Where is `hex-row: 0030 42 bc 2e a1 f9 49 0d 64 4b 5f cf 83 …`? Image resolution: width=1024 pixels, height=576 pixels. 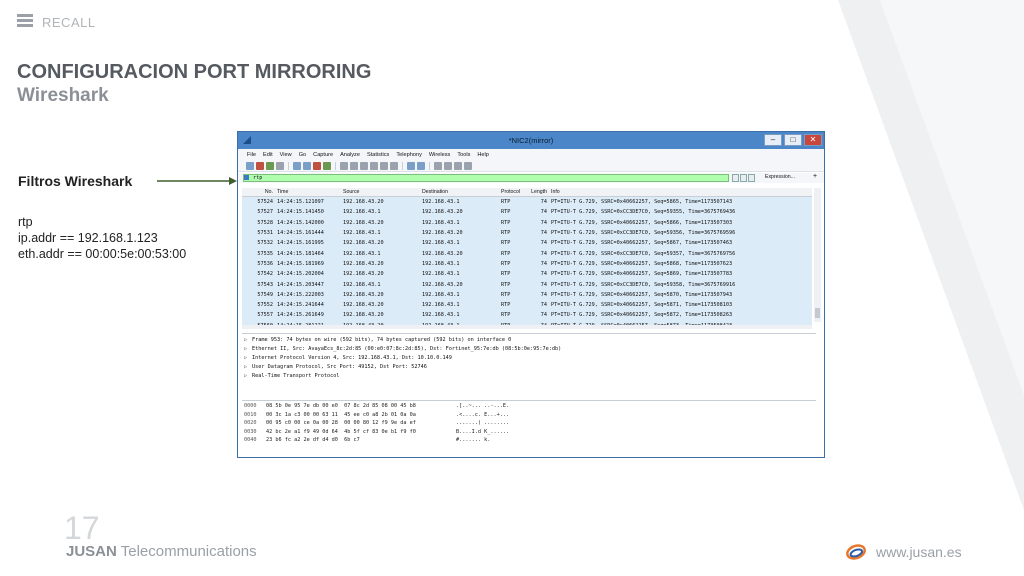 hex-row: 0030 42 bc 2e a1 f9 49 0d 64 4b 5f cf 83 … is located at coordinates (529, 432).